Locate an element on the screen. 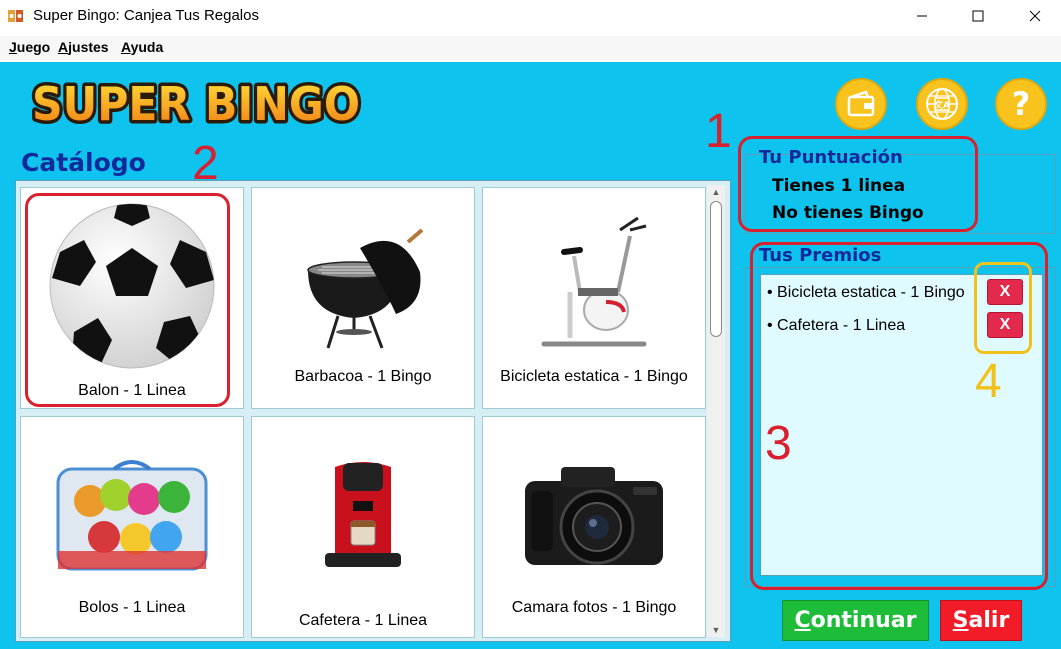 This screenshot has width=1061, height=649. catalog-title: Catálogo is located at coordinates (83, 162).